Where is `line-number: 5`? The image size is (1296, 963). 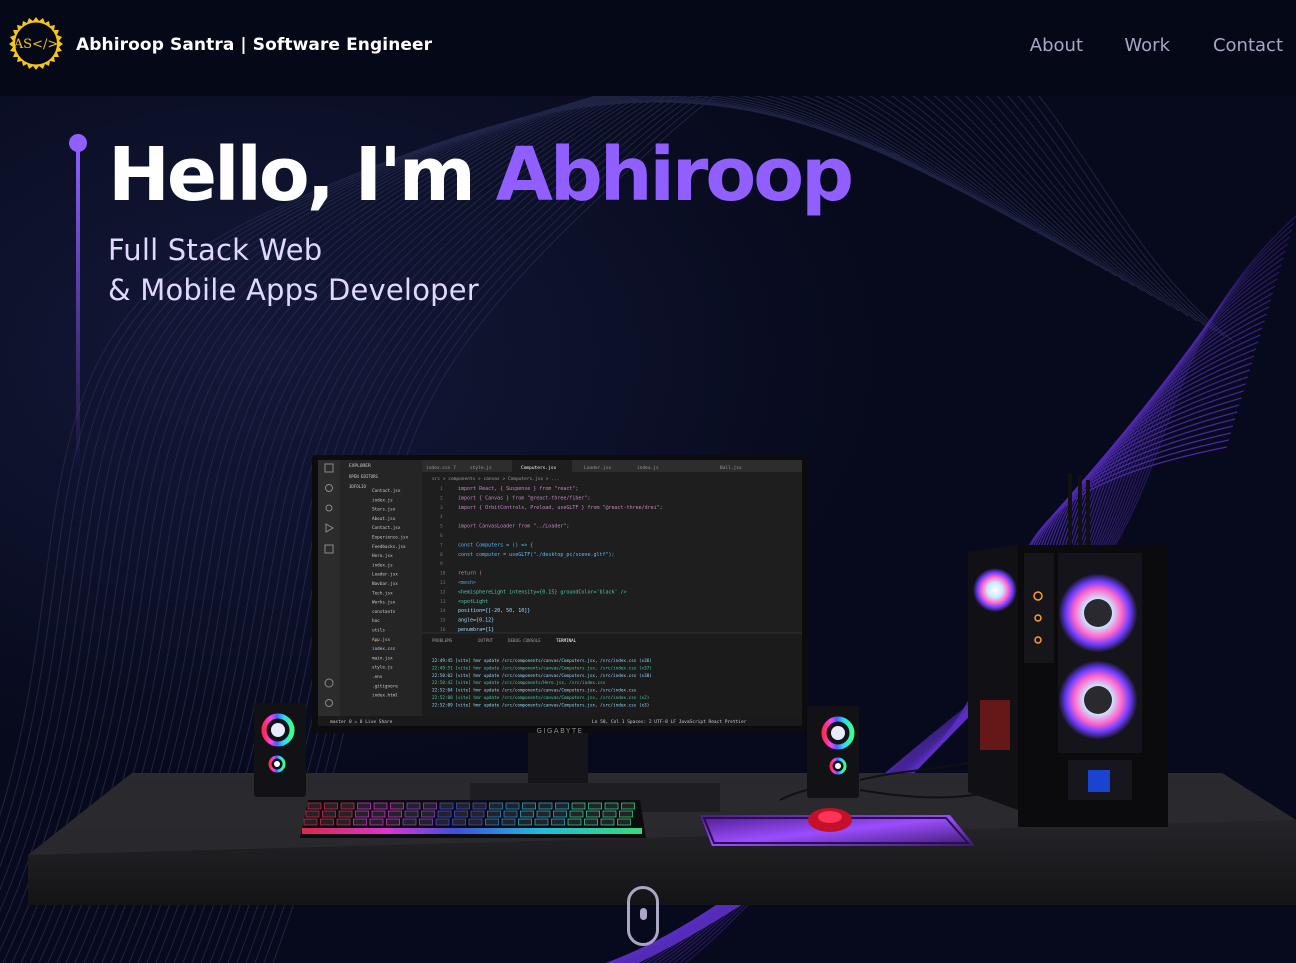 line-number: 5 is located at coordinates (441, 527).